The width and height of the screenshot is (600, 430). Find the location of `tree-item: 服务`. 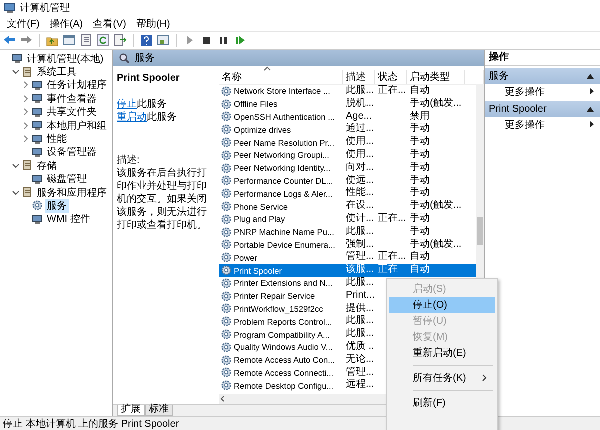

tree-item: 服务 is located at coordinates (57, 206).